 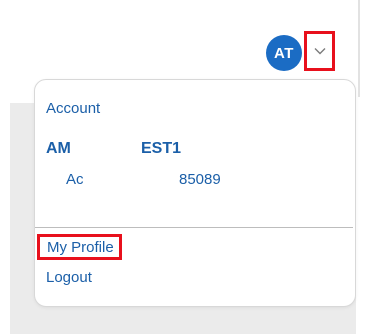 I want to click on vertical-divider, so click(x=359, y=48).